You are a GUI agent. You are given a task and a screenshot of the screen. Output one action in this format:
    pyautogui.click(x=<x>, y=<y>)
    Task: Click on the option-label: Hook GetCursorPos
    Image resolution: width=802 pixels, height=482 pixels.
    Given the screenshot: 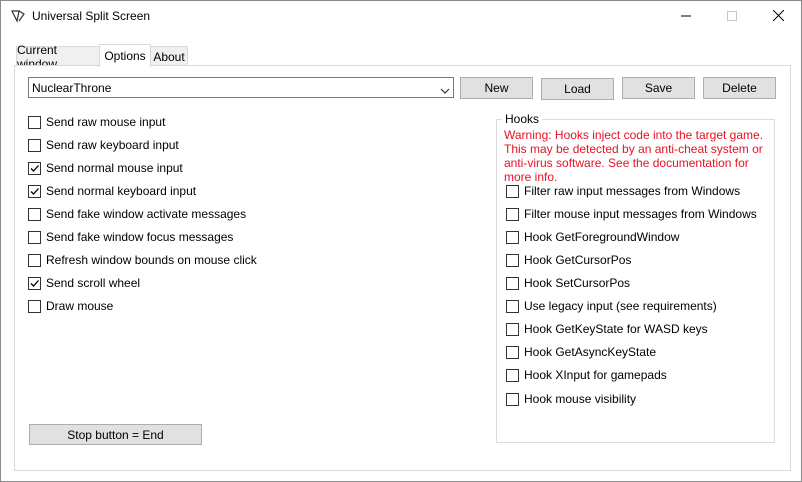 What is the action you would take?
    pyautogui.click(x=578, y=260)
    